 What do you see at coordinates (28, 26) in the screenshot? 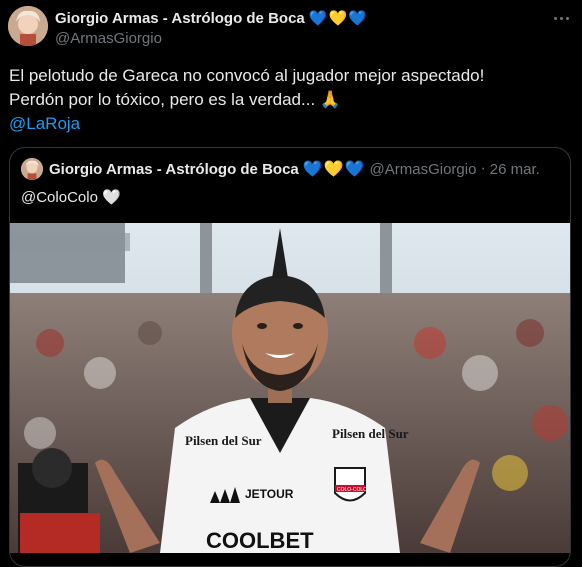
I see `author-avatar` at bounding box center [28, 26].